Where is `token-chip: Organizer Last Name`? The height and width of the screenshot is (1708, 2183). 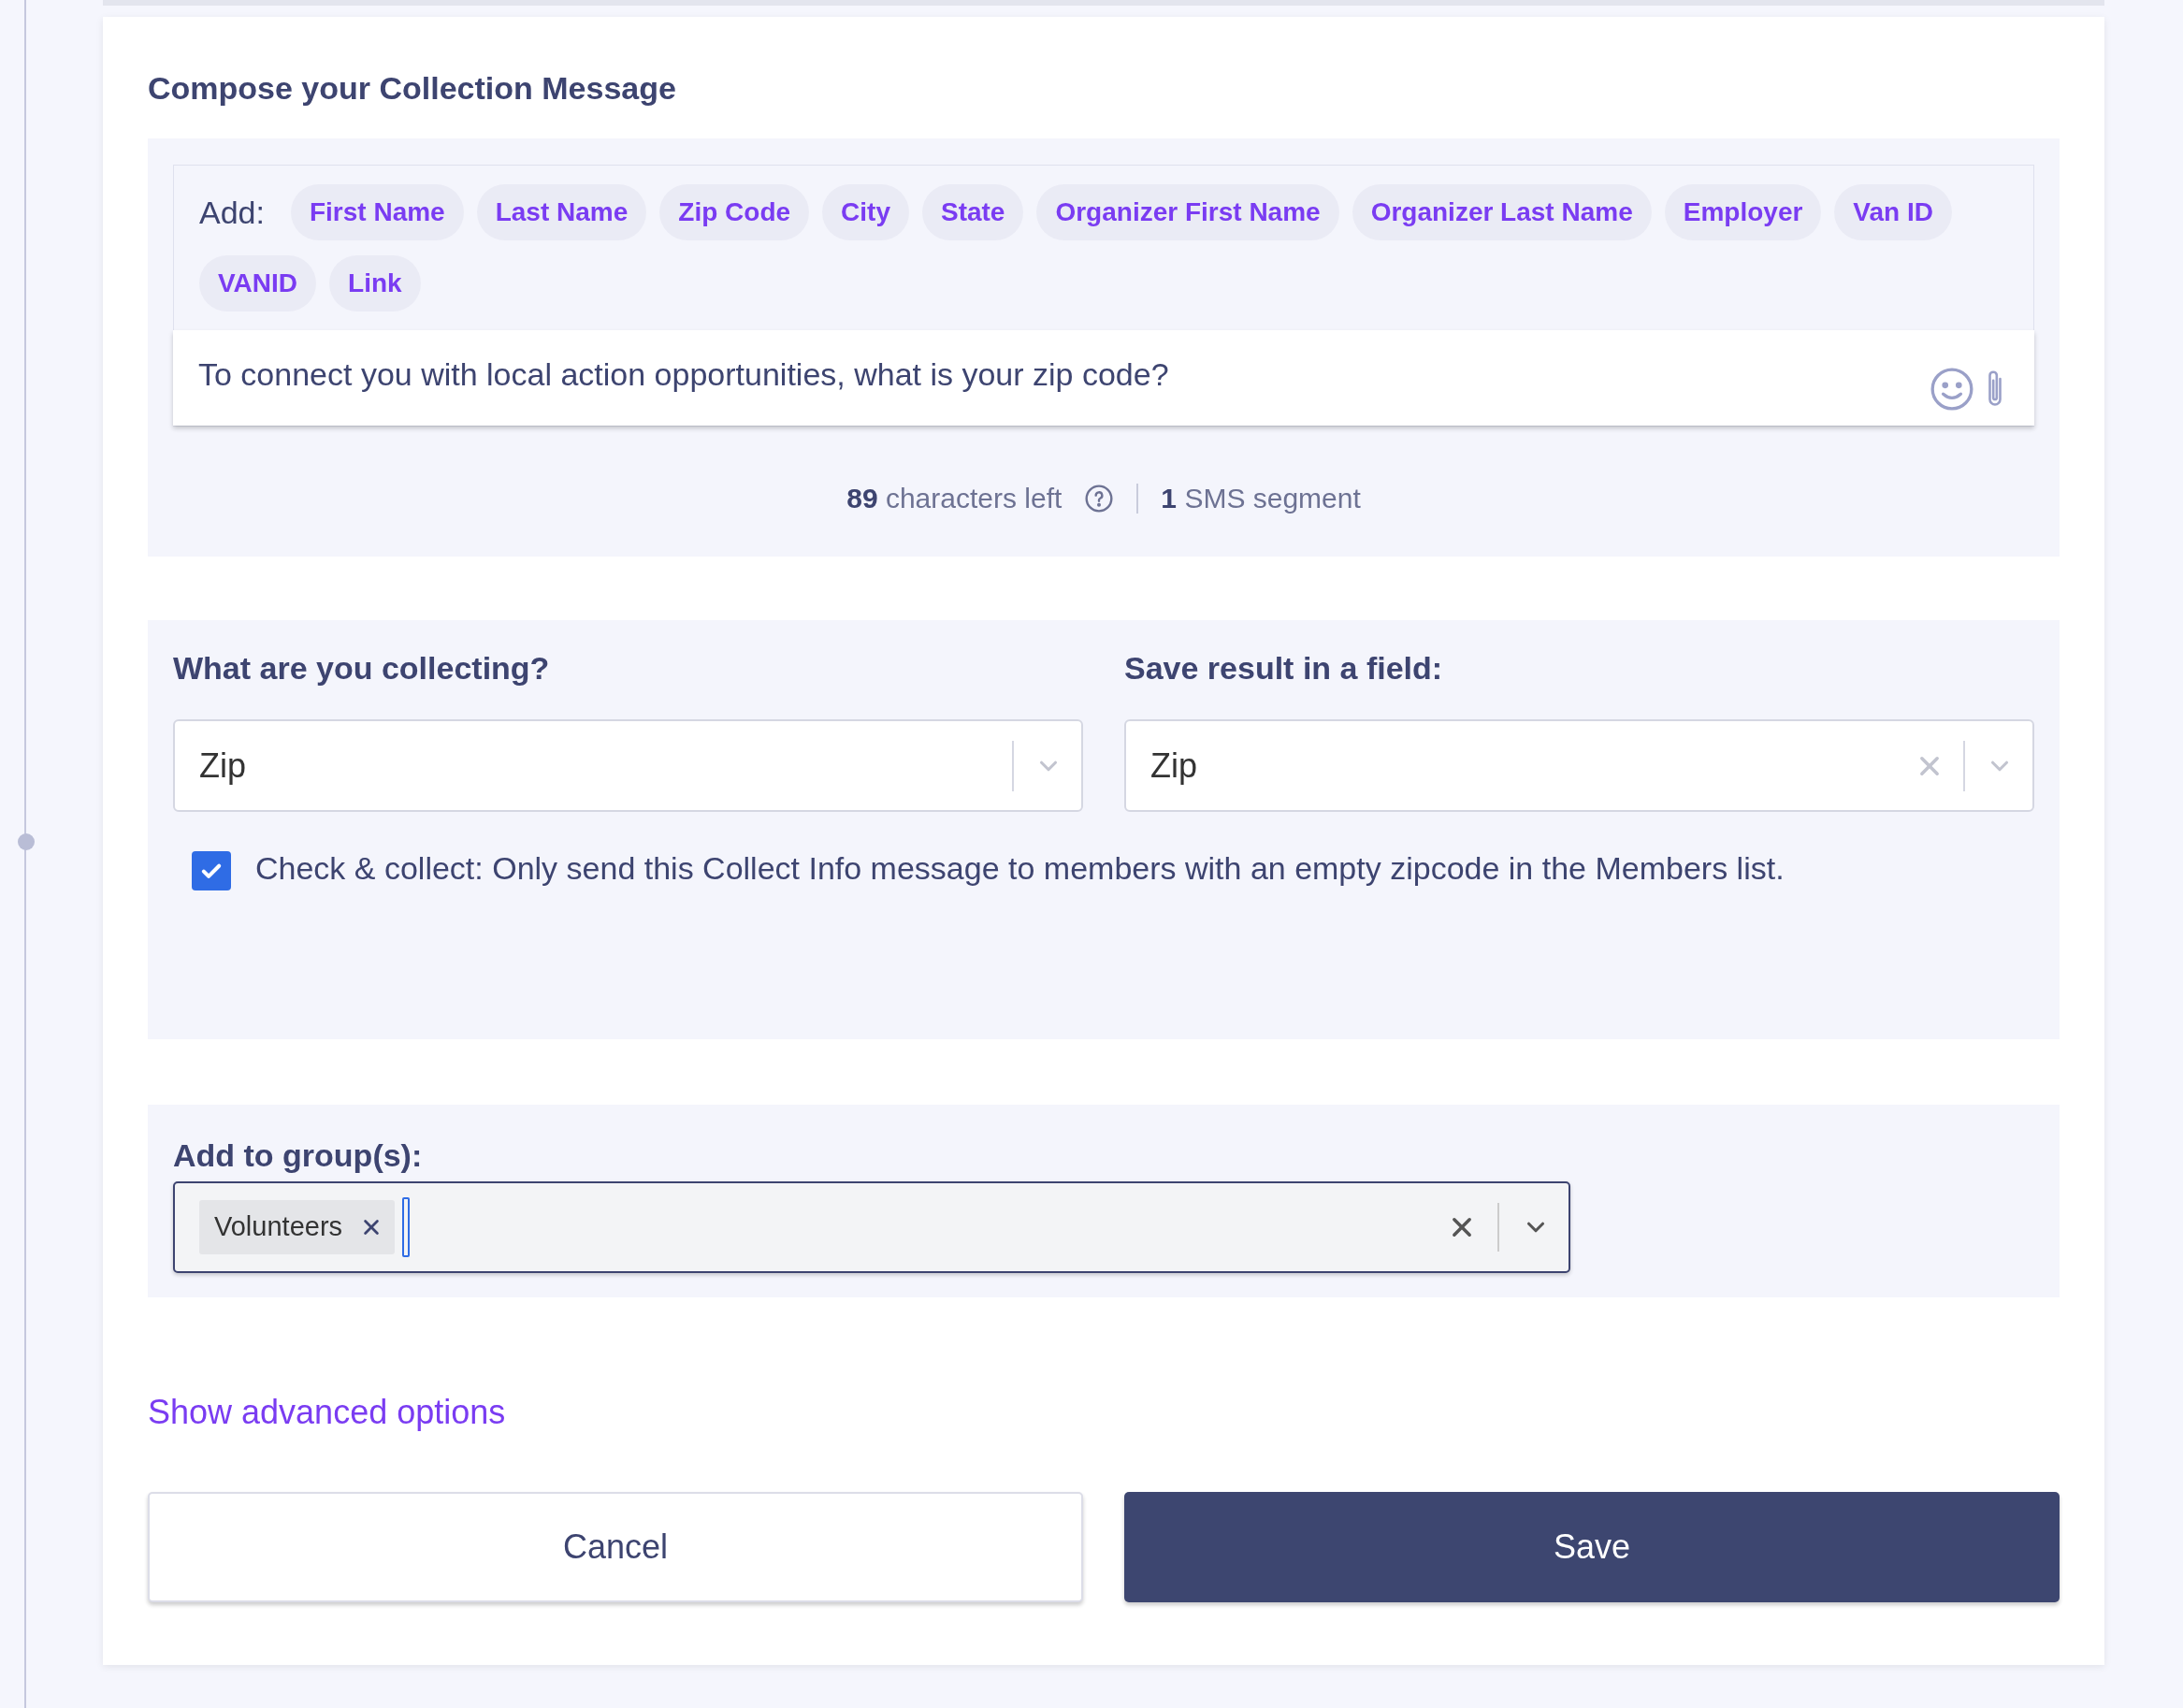 token-chip: Organizer Last Name is located at coordinates (1502, 212).